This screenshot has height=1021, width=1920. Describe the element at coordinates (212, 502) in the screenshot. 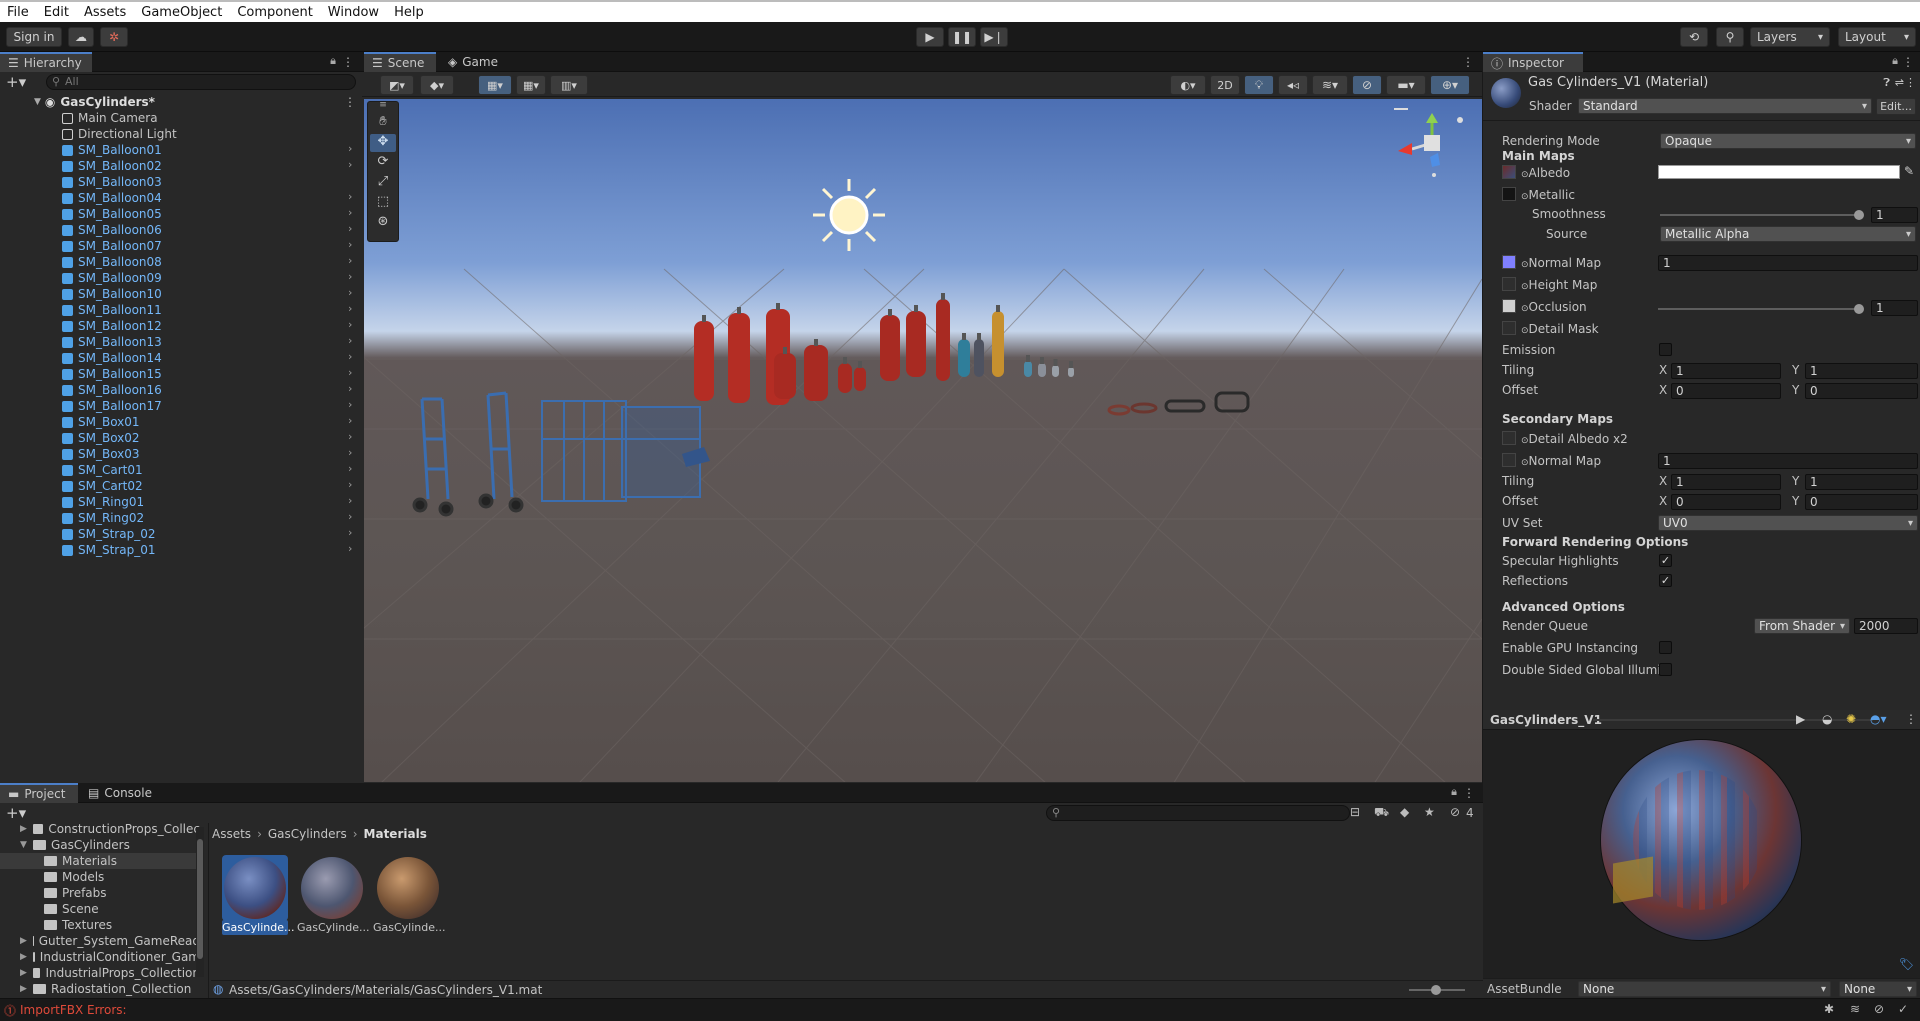

I see `hierarchy-item: SM_Ring01` at that location.